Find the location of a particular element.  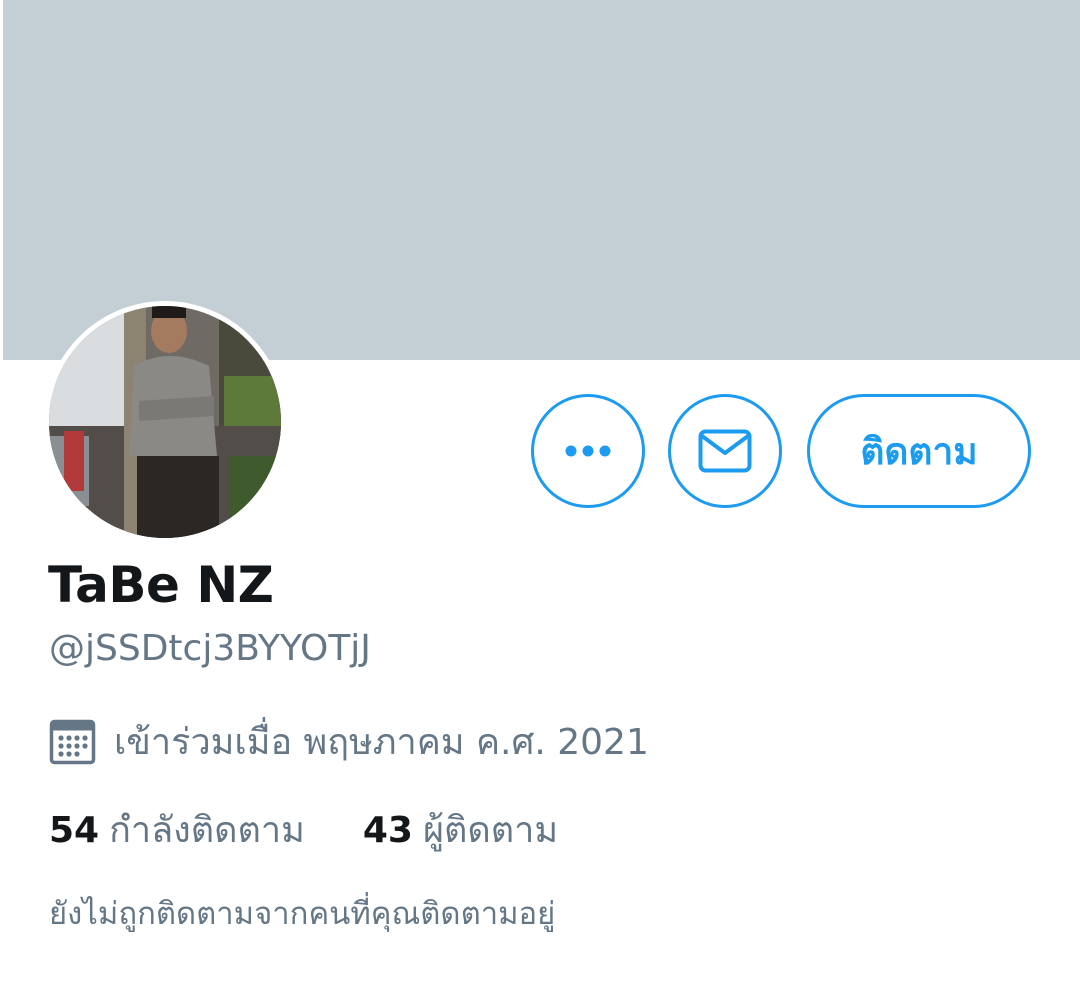

avatar is located at coordinates (165, 422).